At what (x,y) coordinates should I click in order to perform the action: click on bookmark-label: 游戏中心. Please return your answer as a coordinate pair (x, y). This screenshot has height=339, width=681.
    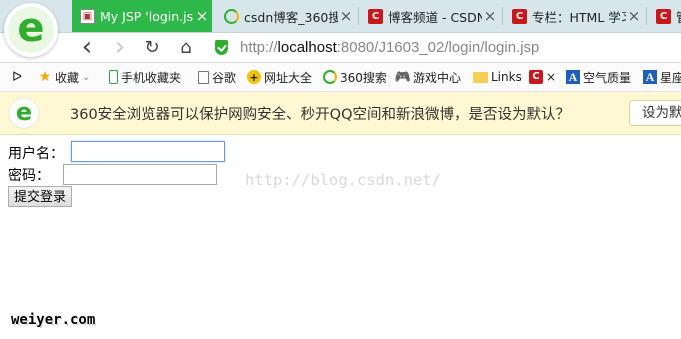
    Looking at the image, I should click on (437, 77).